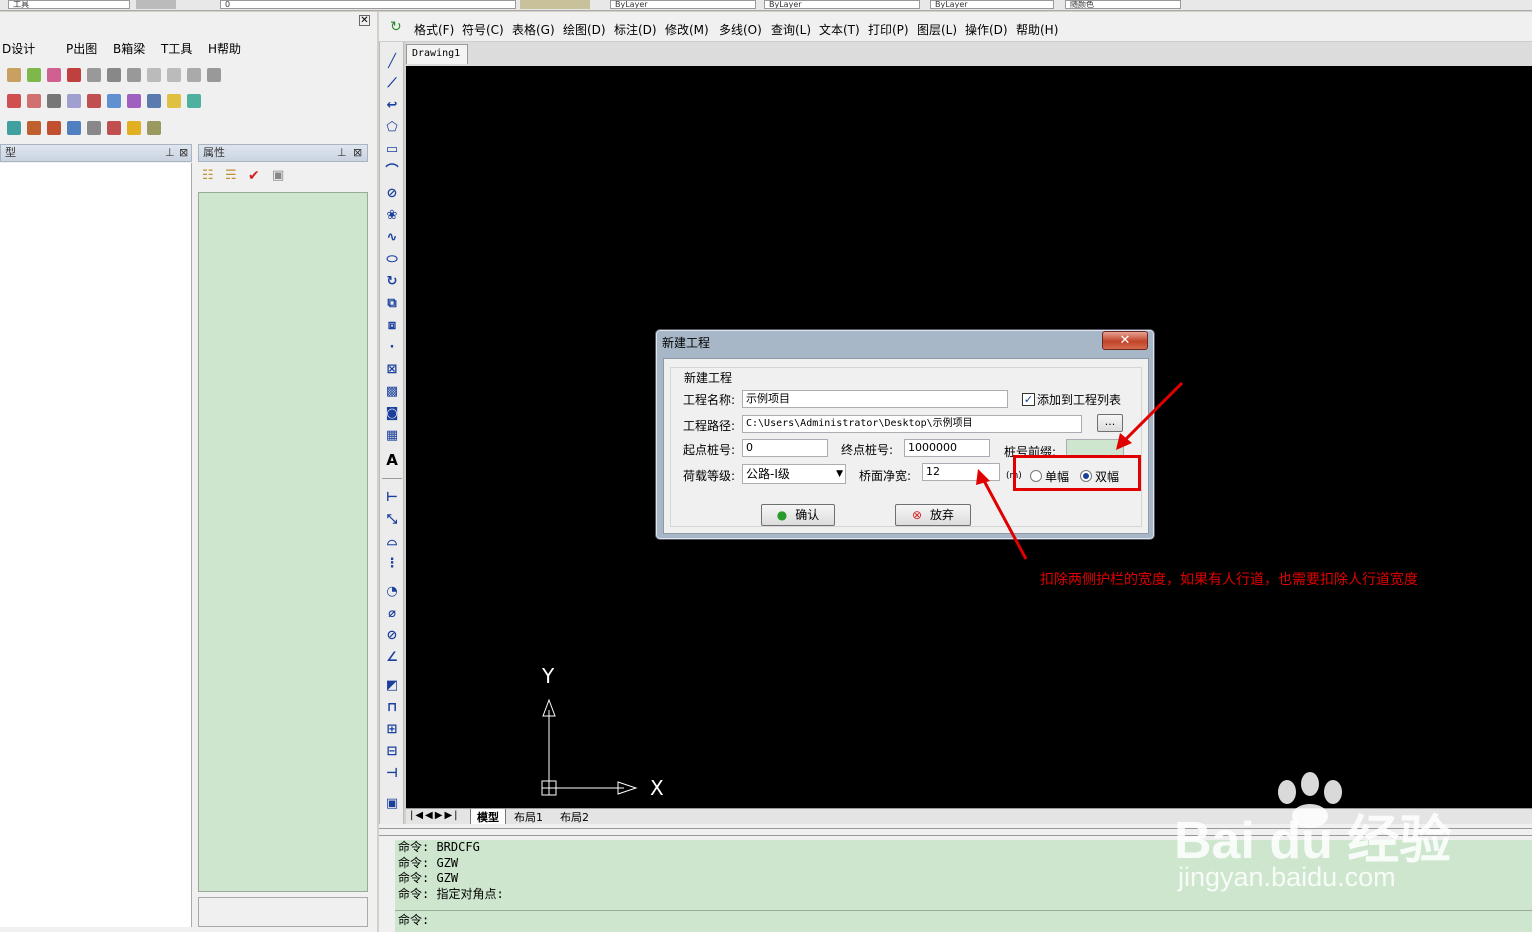  What do you see at coordinates (392, 708) in the screenshot?
I see `dim-baseline-icon: ⊓` at bounding box center [392, 708].